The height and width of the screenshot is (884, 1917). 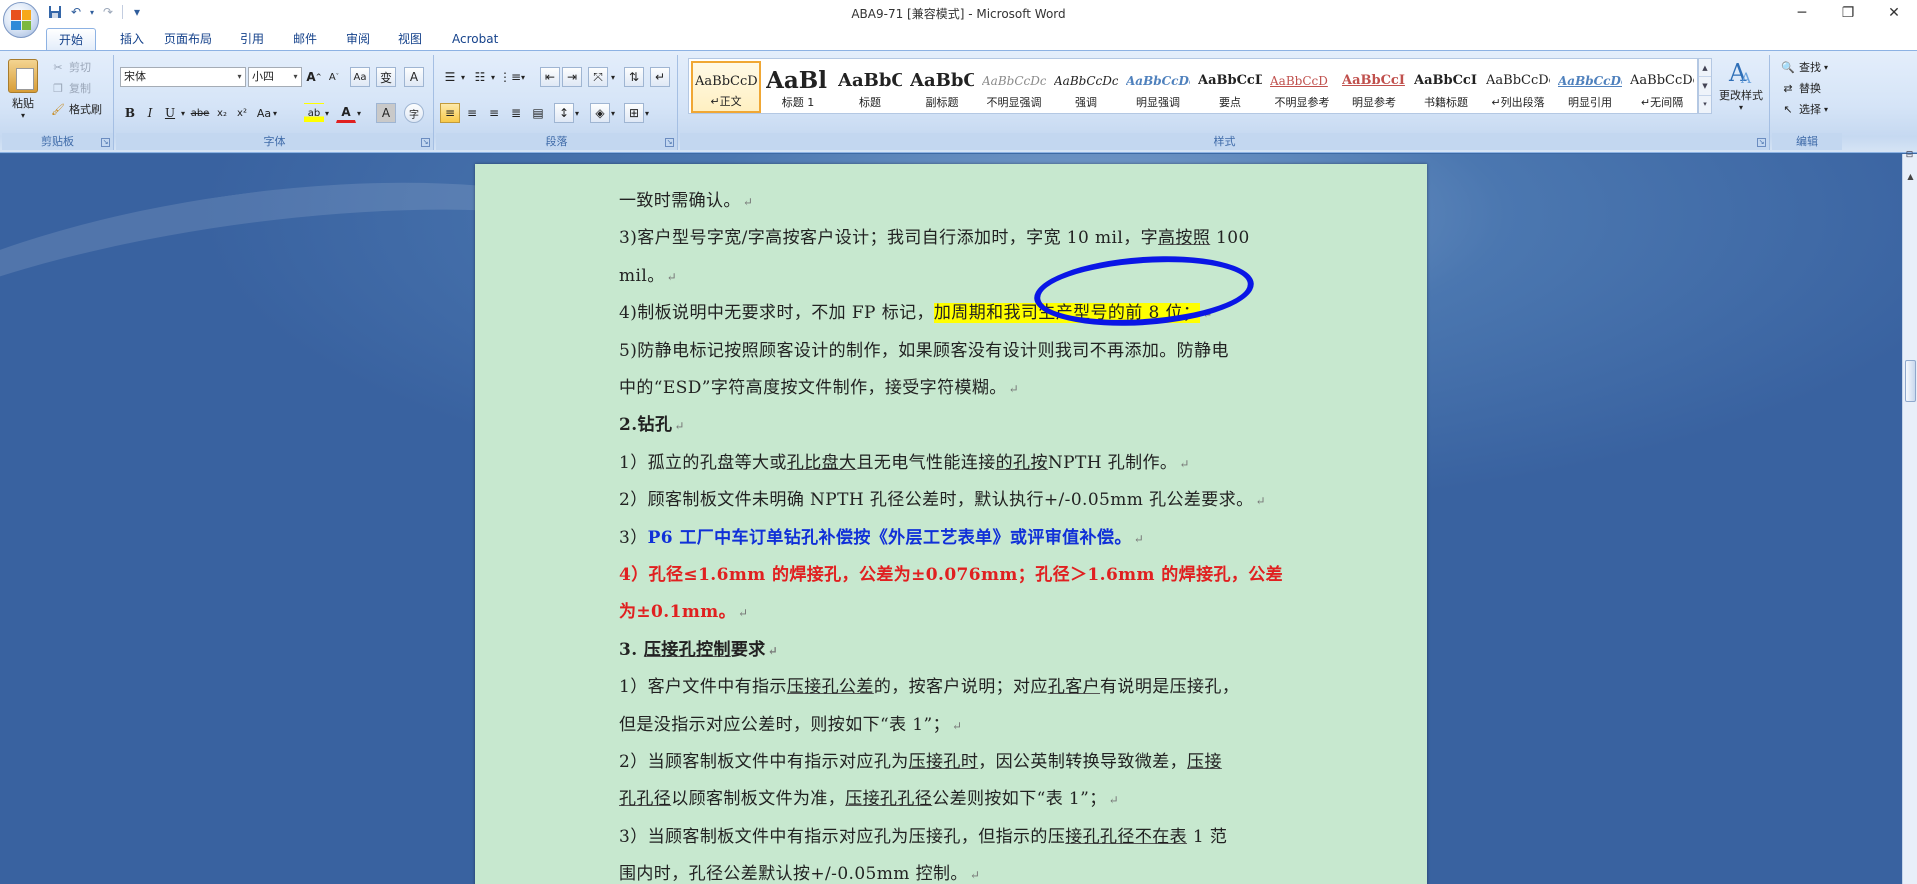 I want to click on font-dialog-launcher-icon: ↘, so click(x=425, y=142).